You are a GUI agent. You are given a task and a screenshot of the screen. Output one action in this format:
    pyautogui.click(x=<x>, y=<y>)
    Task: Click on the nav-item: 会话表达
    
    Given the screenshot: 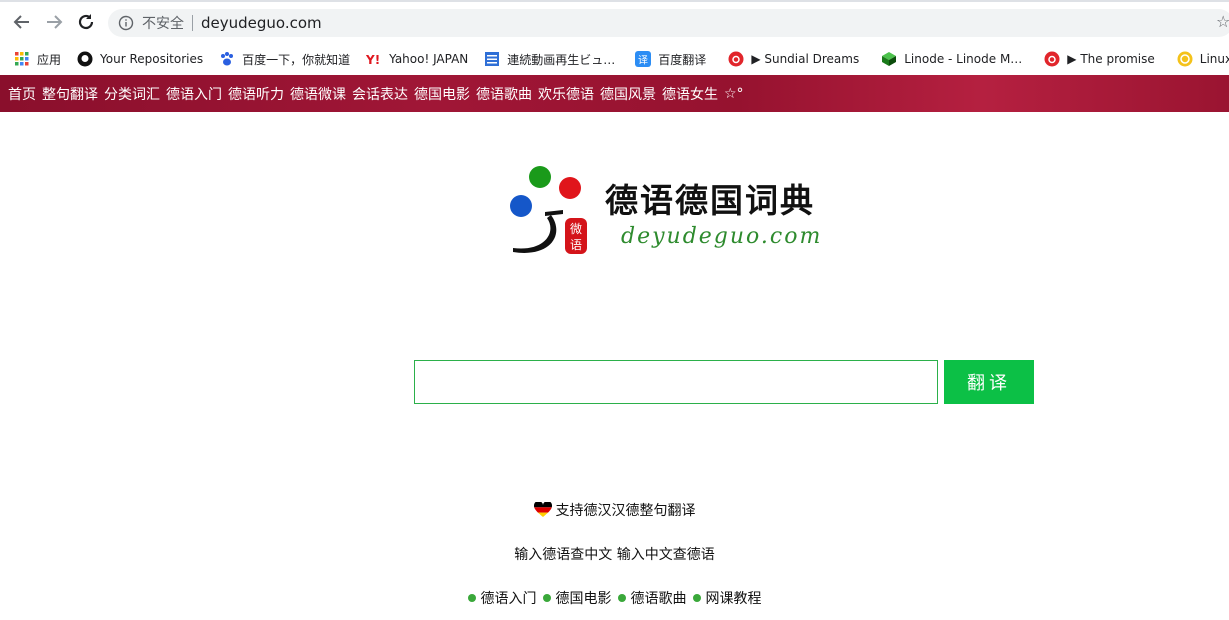 What is the action you would take?
    pyautogui.click(x=380, y=94)
    